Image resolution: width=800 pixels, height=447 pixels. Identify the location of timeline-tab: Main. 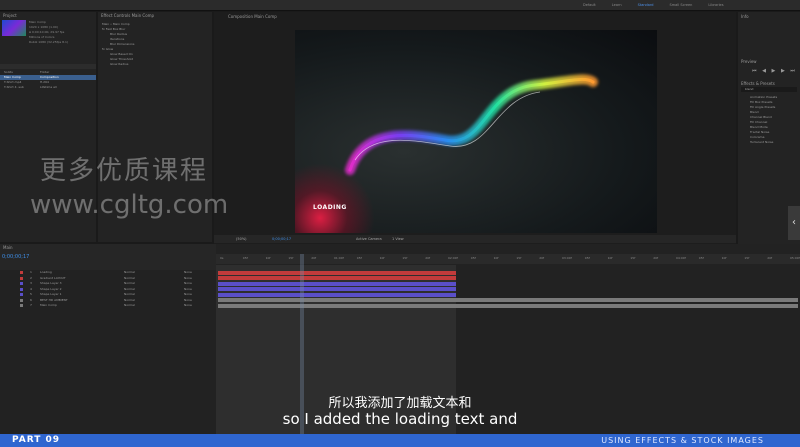
(8, 247).